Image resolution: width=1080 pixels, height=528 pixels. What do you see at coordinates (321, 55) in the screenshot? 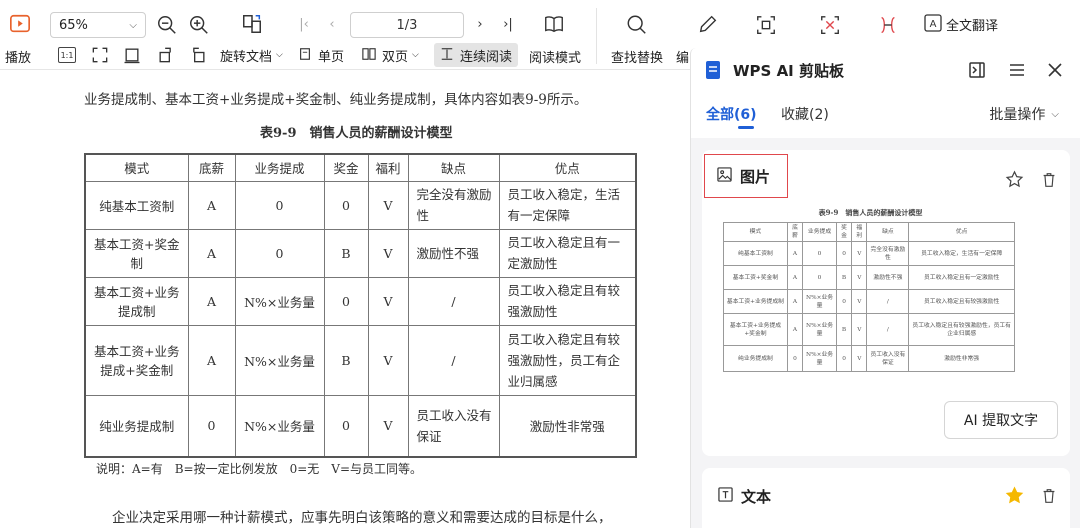
I see `single-page-button: 单页` at bounding box center [321, 55].